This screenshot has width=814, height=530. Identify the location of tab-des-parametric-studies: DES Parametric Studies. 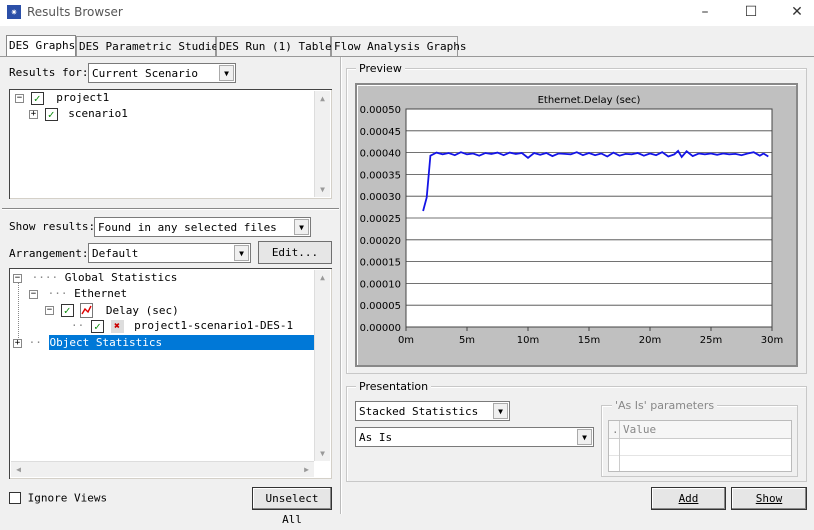
(150, 46).